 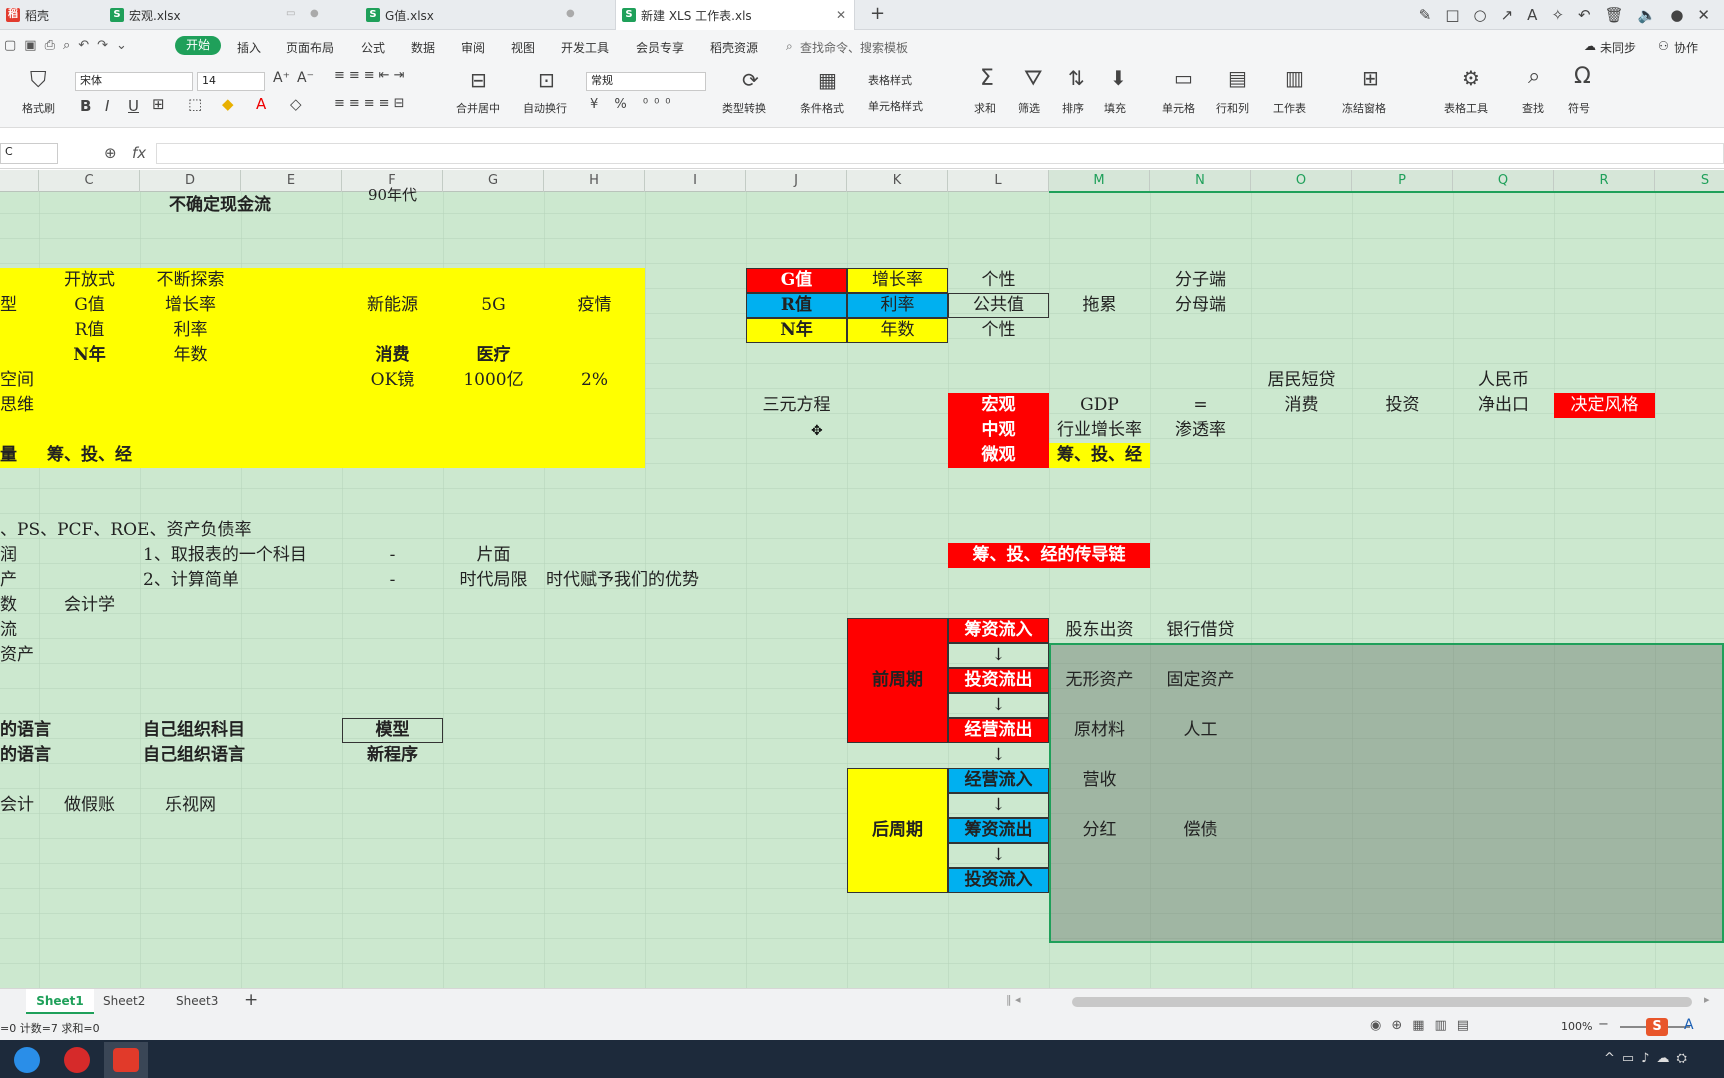 What do you see at coordinates (998, 880) in the screenshot?
I see `cell-l-inv-in: 投资流入` at bounding box center [998, 880].